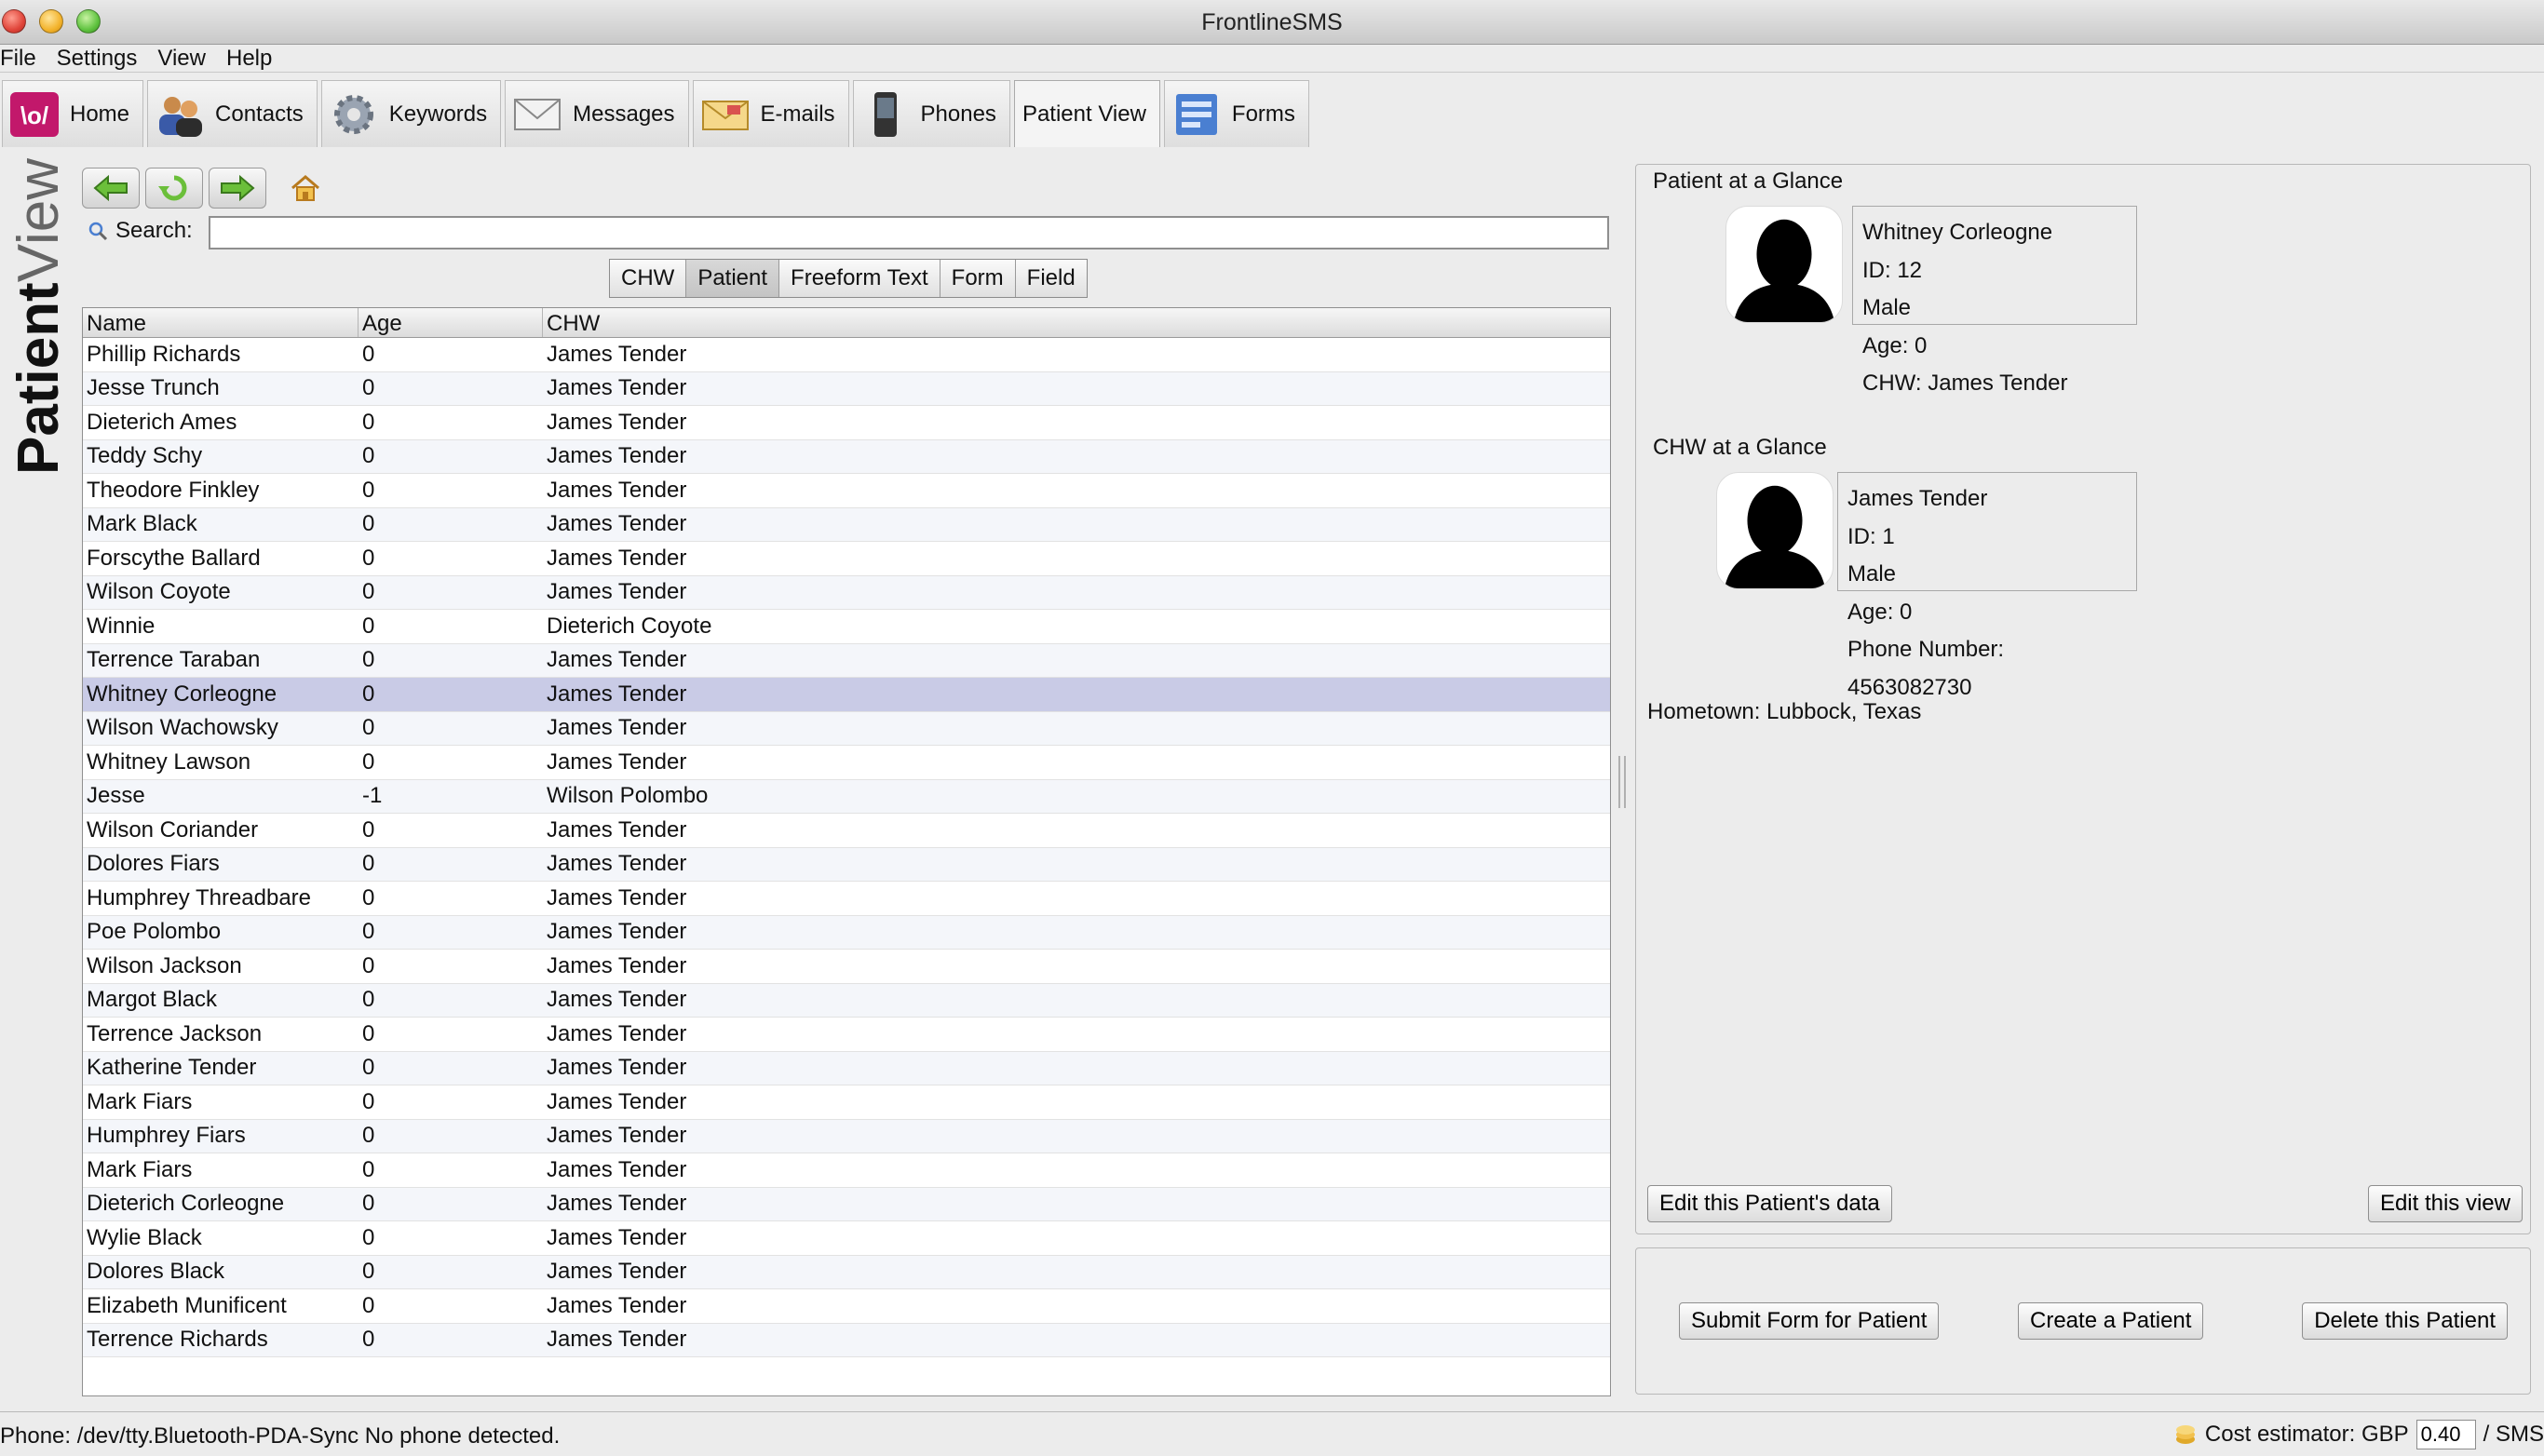 The height and width of the screenshot is (1456, 2544). What do you see at coordinates (847, 1340) in the screenshot?
I see `table-row: Terrence Richards 0 James Tender` at bounding box center [847, 1340].